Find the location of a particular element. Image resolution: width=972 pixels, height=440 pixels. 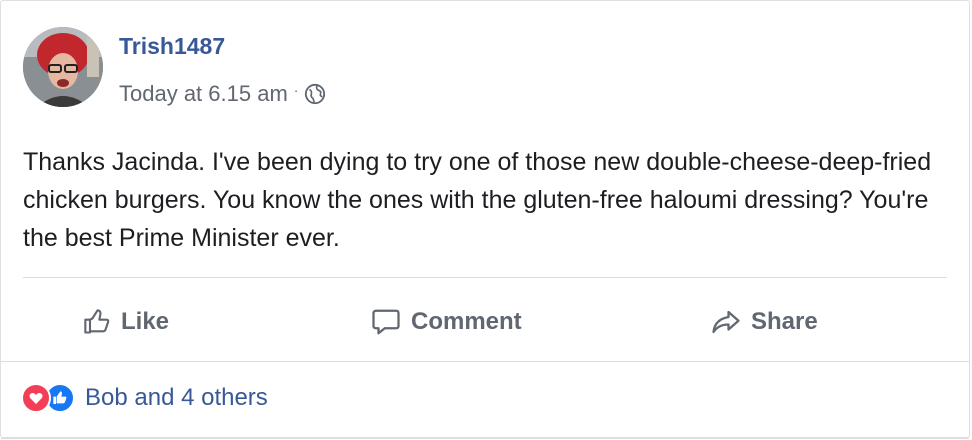

comment-button: Comment is located at coordinates (446, 322).